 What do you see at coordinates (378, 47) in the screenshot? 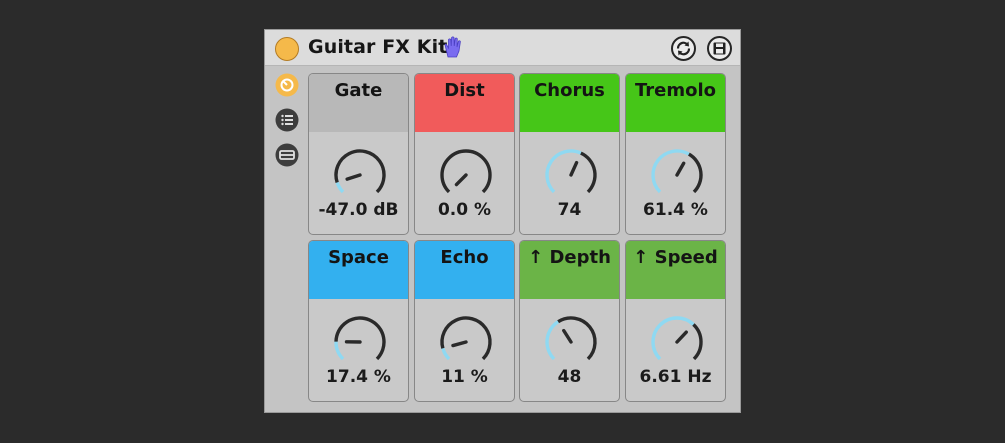
I see `device-title: Guitar FX Kit` at bounding box center [378, 47].